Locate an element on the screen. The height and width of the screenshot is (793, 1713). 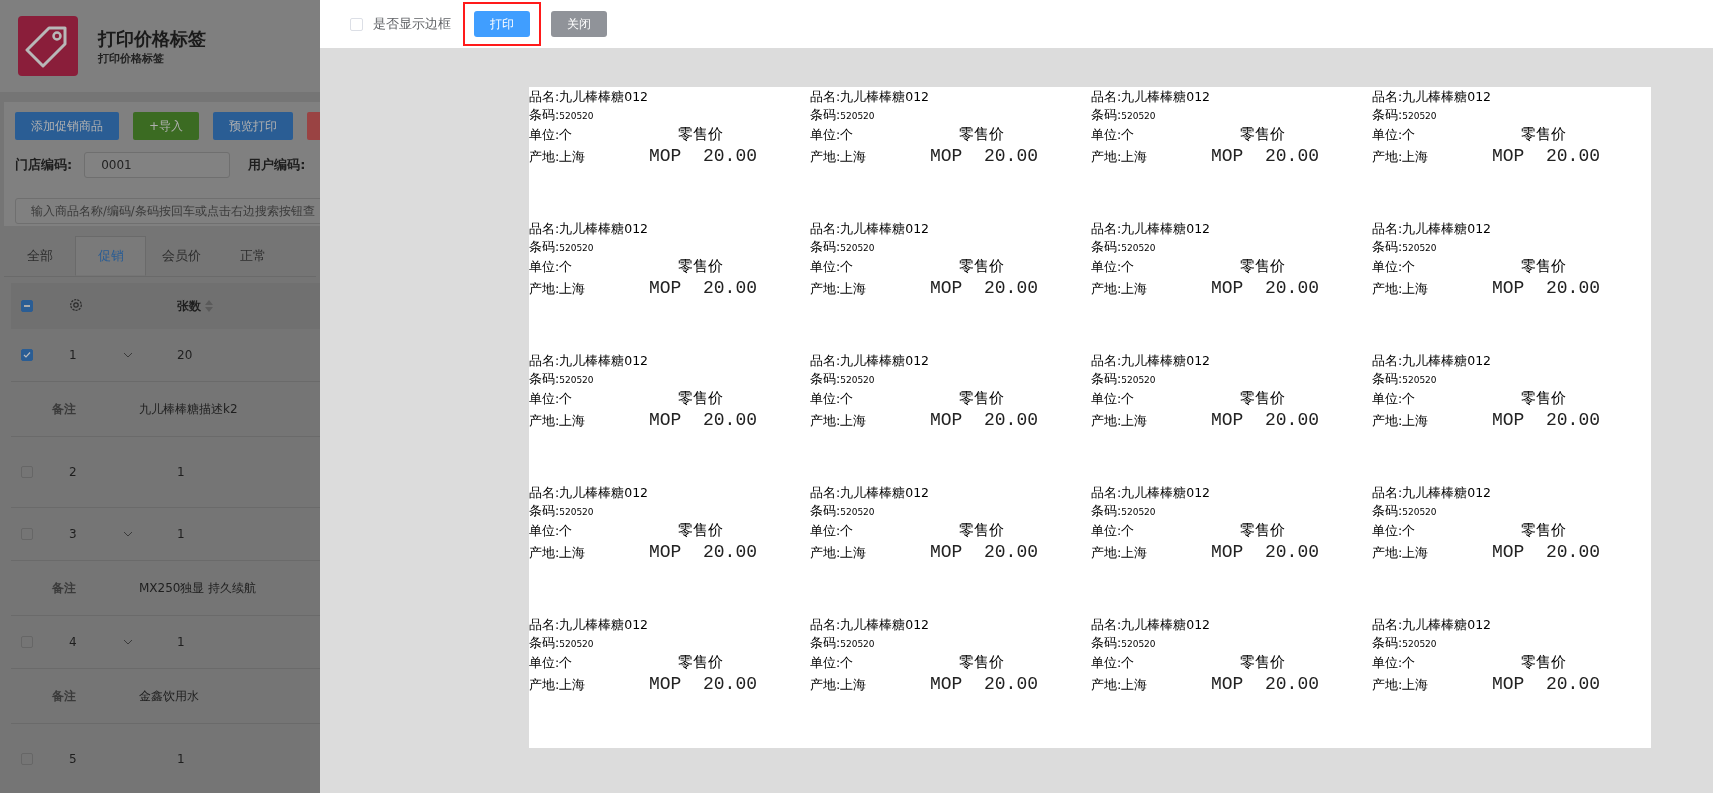
table-cell-text: 5 is located at coordinates (73, 759).